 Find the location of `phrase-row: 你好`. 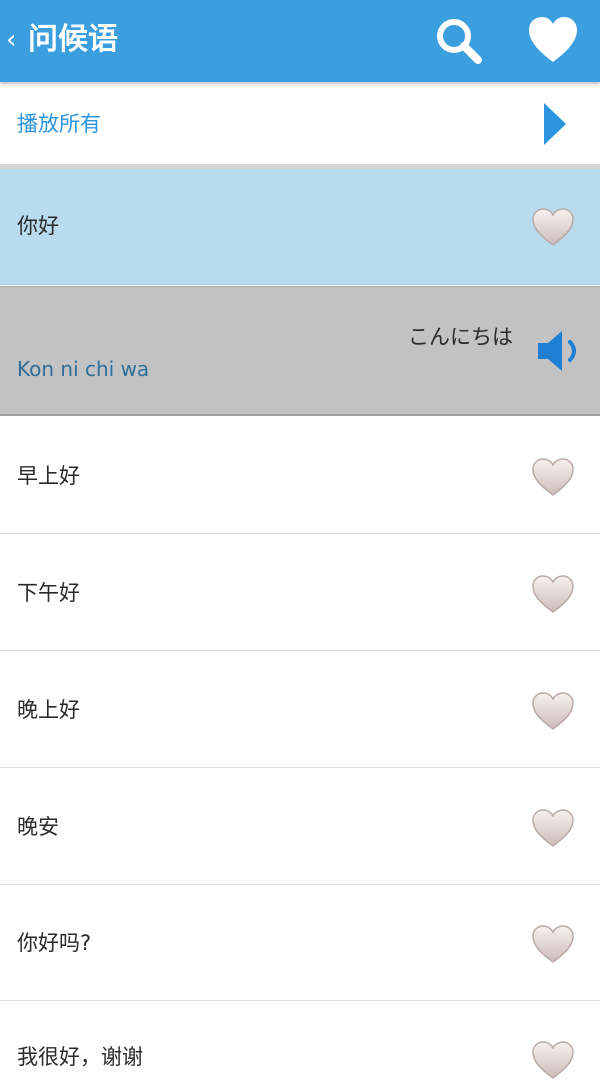

phrase-row: 你好 is located at coordinates (300, 227).